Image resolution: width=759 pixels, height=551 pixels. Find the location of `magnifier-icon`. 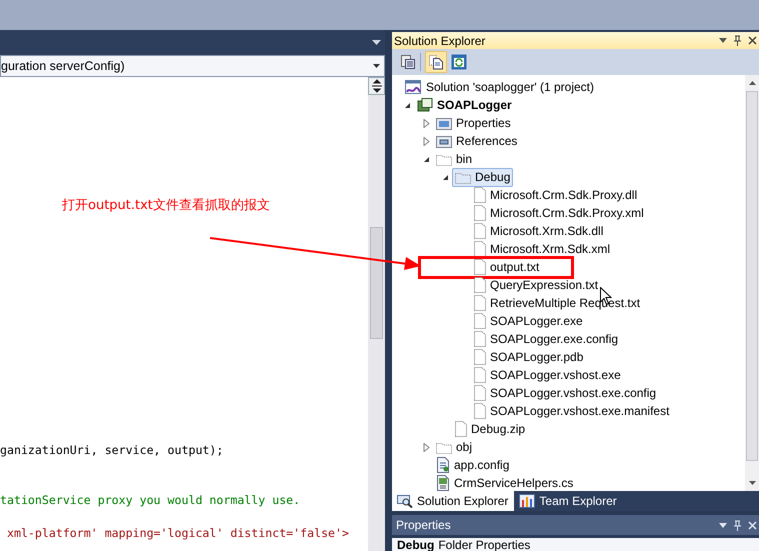

magnifier-icon is located at coordinates (405, 501).